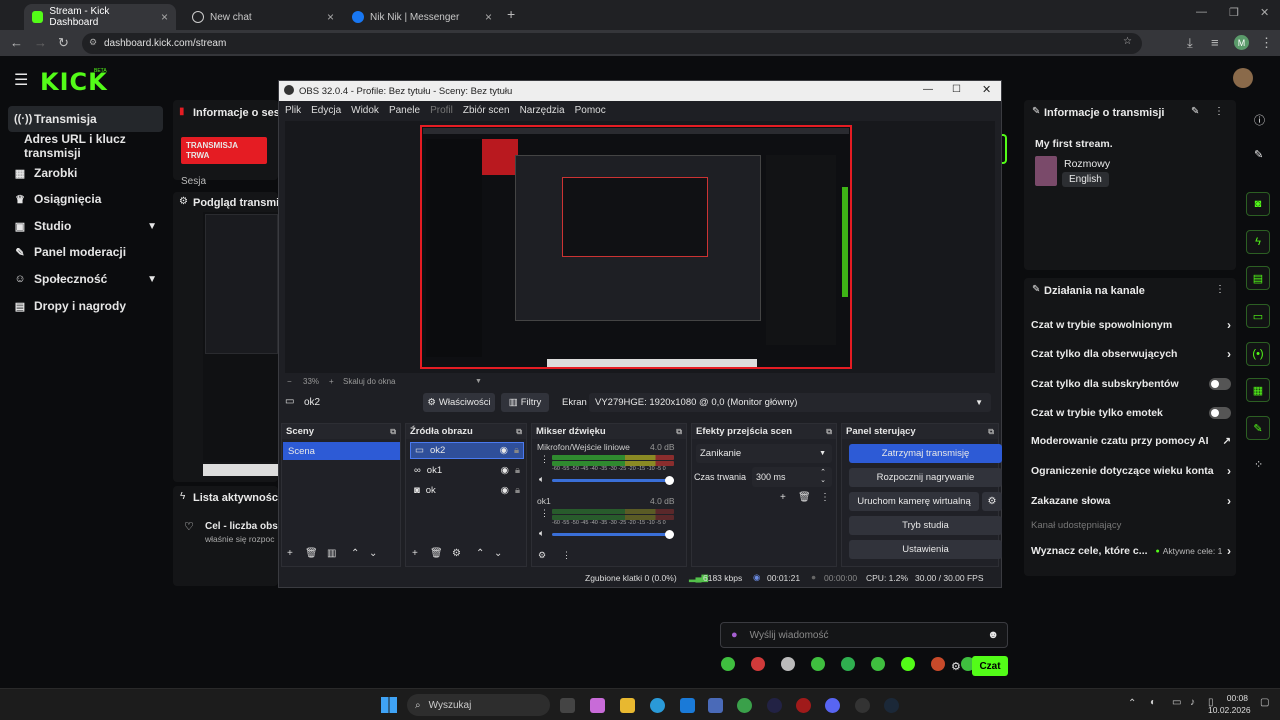 This screenshot has height=720, width=1280. Describe the element at coordinates (1131, 413) in the screenshot. I see `action-emote-only: Czat w trybie tylko emotek` at that location.